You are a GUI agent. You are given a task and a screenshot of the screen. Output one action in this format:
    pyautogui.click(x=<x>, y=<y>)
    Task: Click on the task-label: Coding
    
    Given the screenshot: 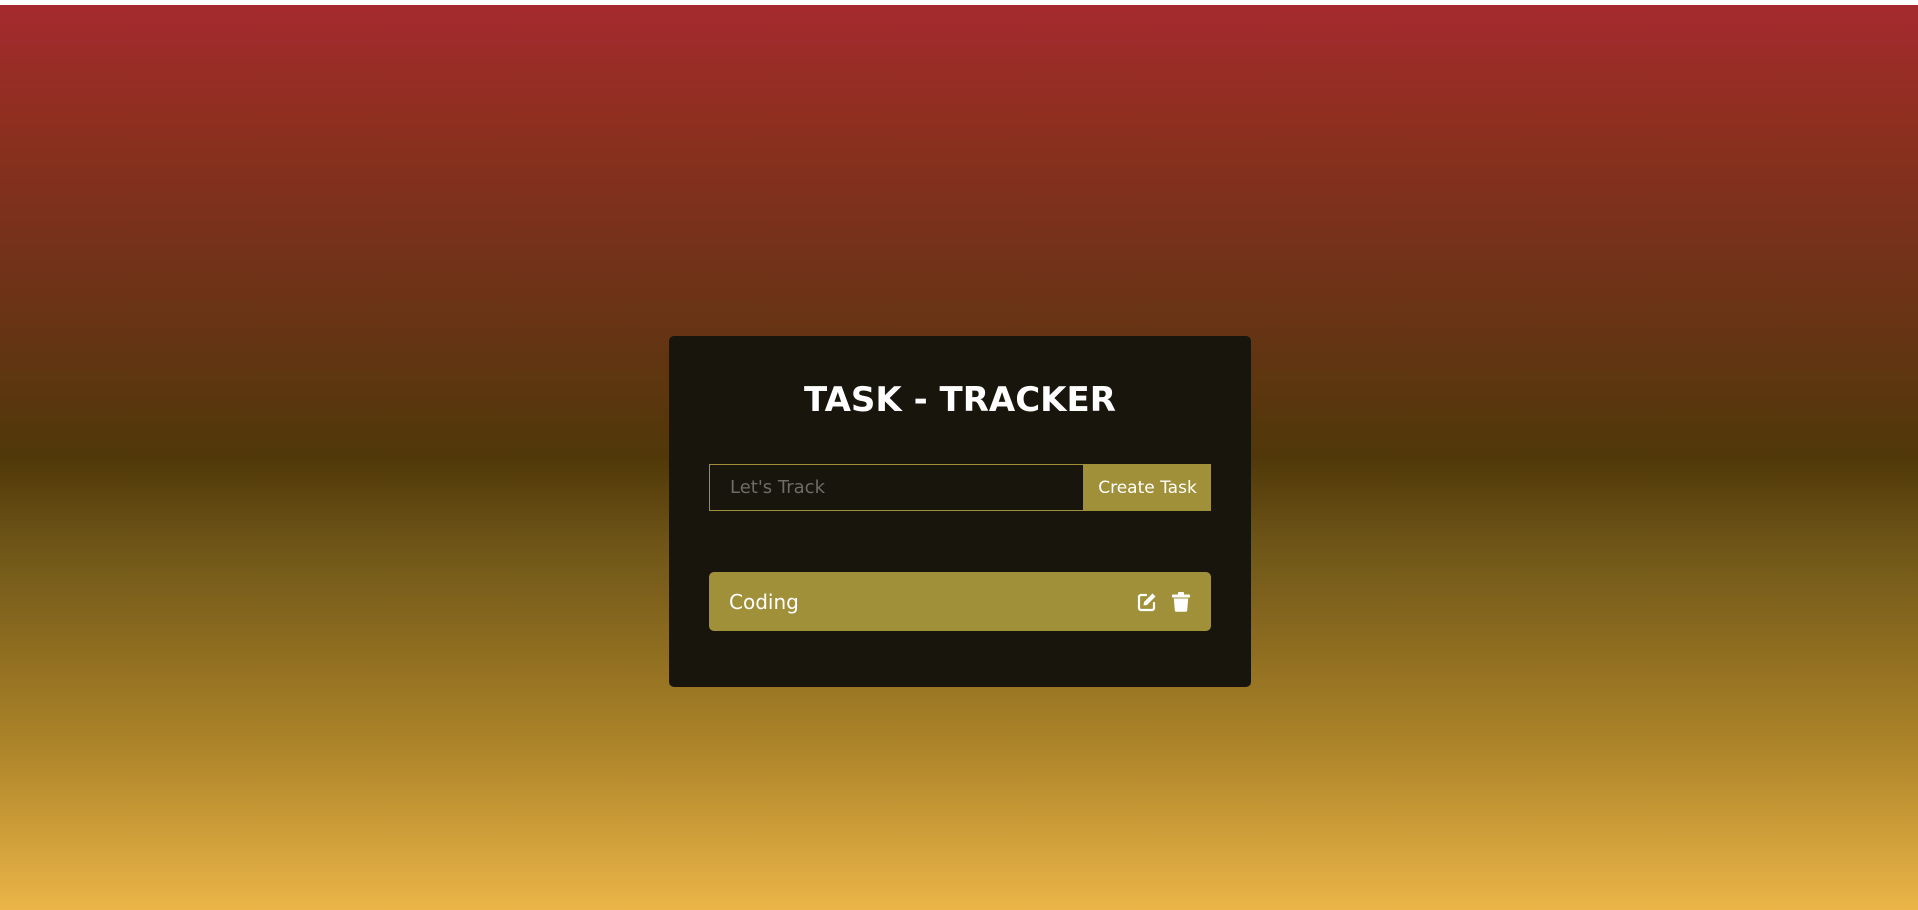 What is the action you would take?
    pyautogui.click(x=764, y=601)
    